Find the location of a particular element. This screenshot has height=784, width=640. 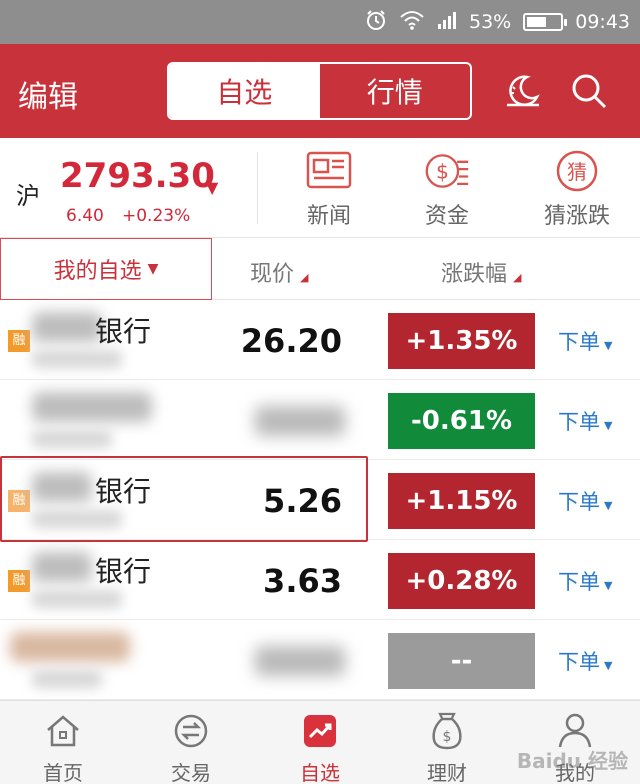

guess-button: 猜 猜涨跌 is located at coordinates (577, 190).